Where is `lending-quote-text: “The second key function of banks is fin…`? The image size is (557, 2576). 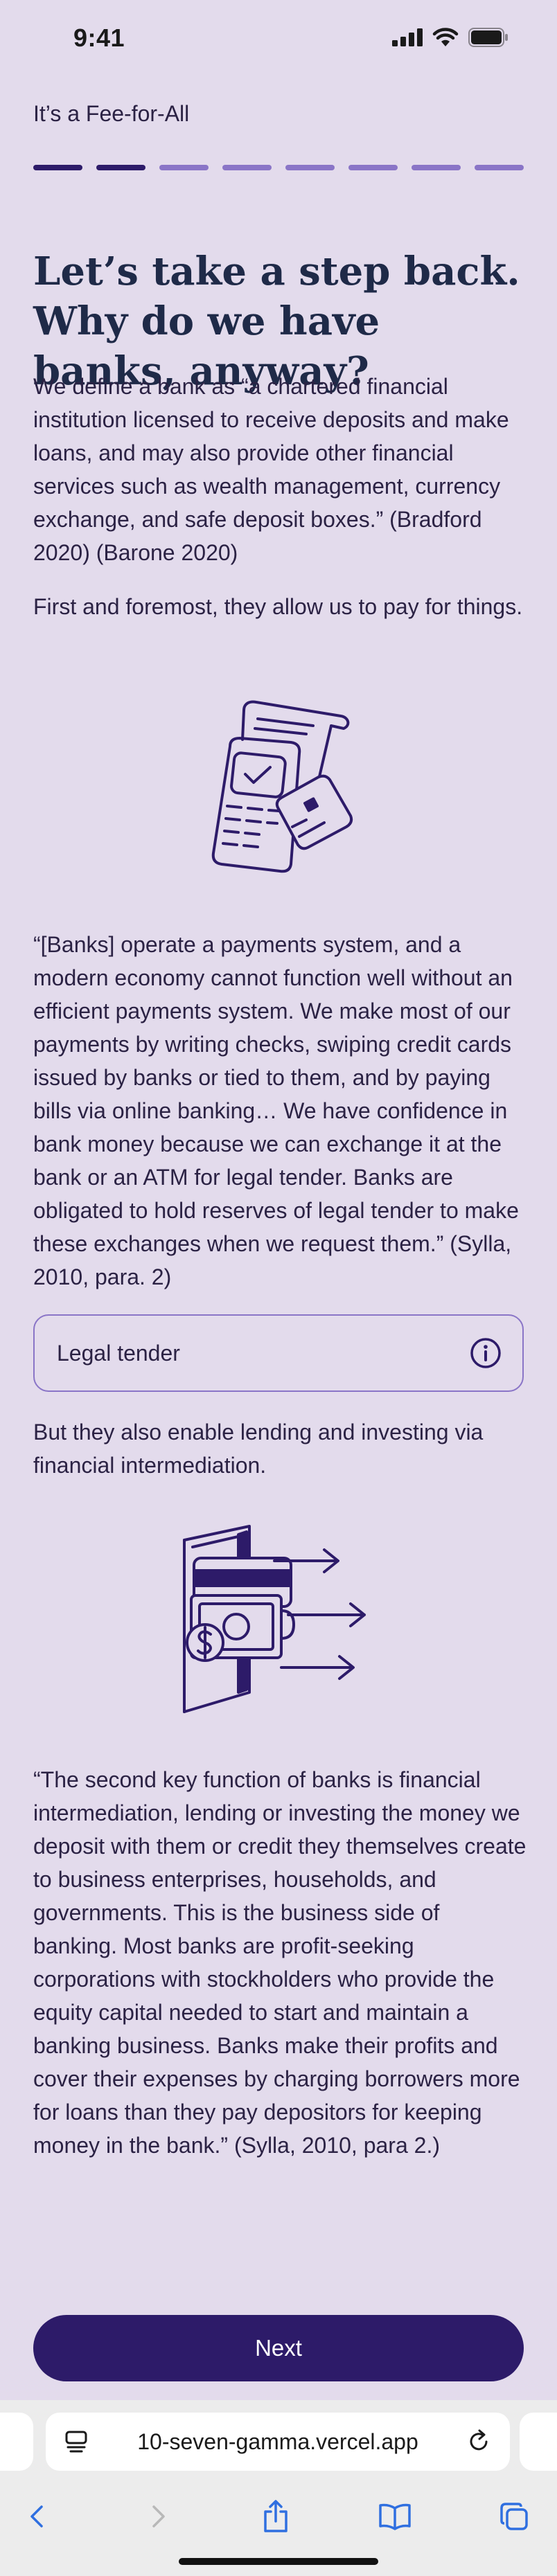
lending-quote-text: “The second key function of banks is fin… is located at coordinates (280, 1963).